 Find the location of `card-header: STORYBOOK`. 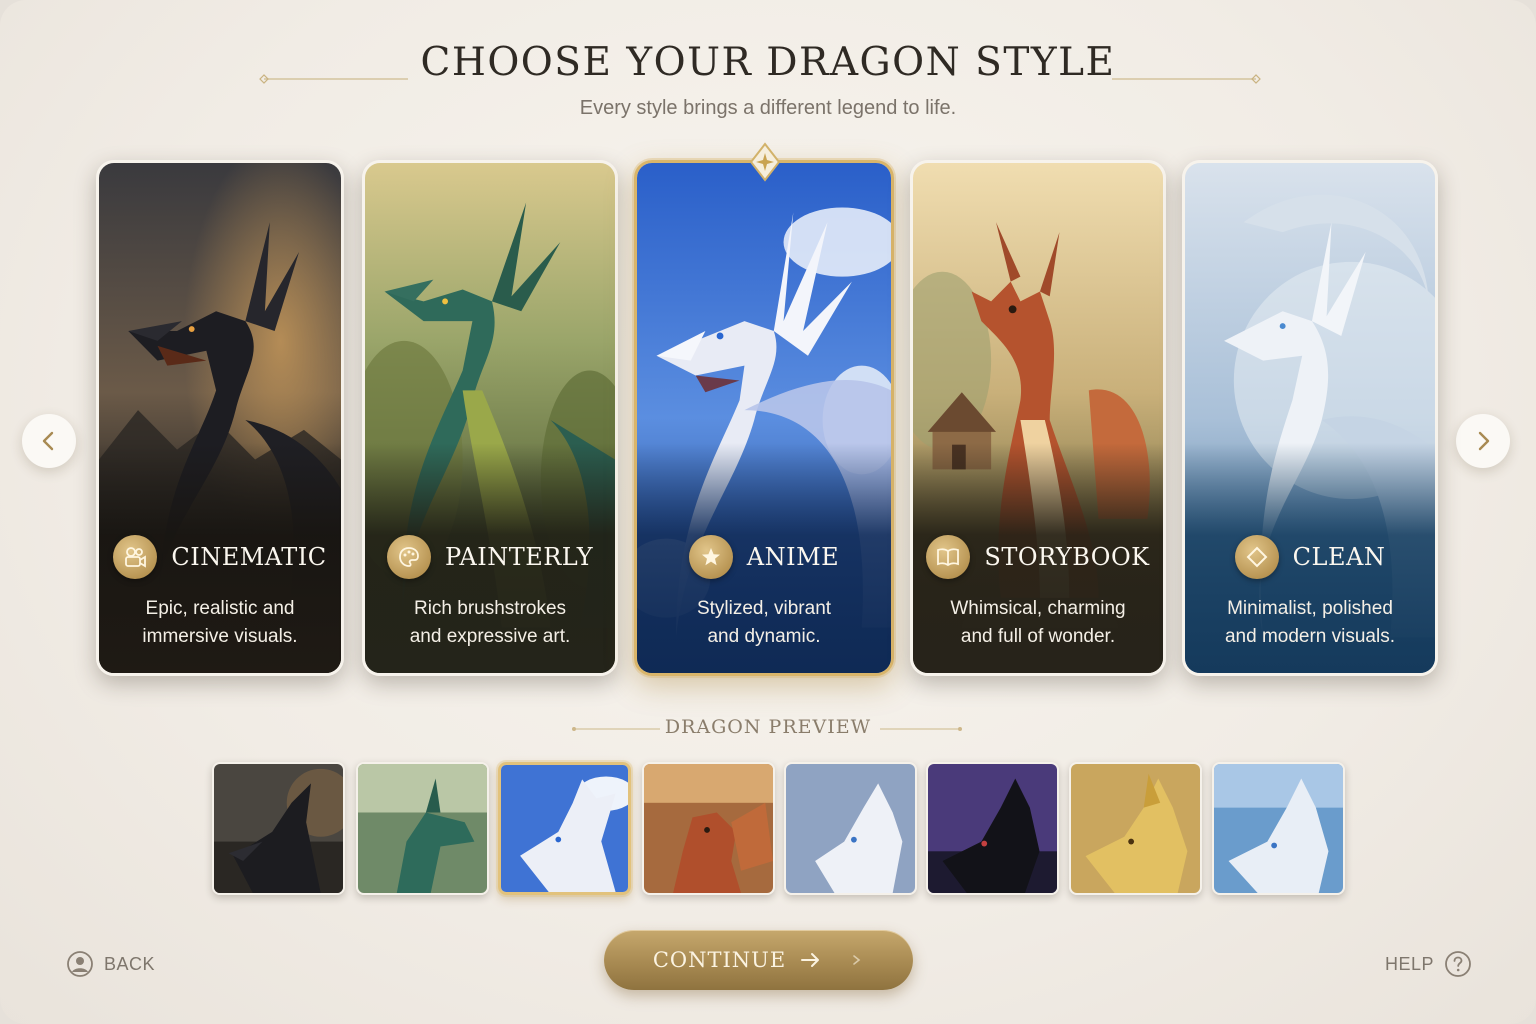

card-header: STORYBOOK is located at coordinates (1038, 557).